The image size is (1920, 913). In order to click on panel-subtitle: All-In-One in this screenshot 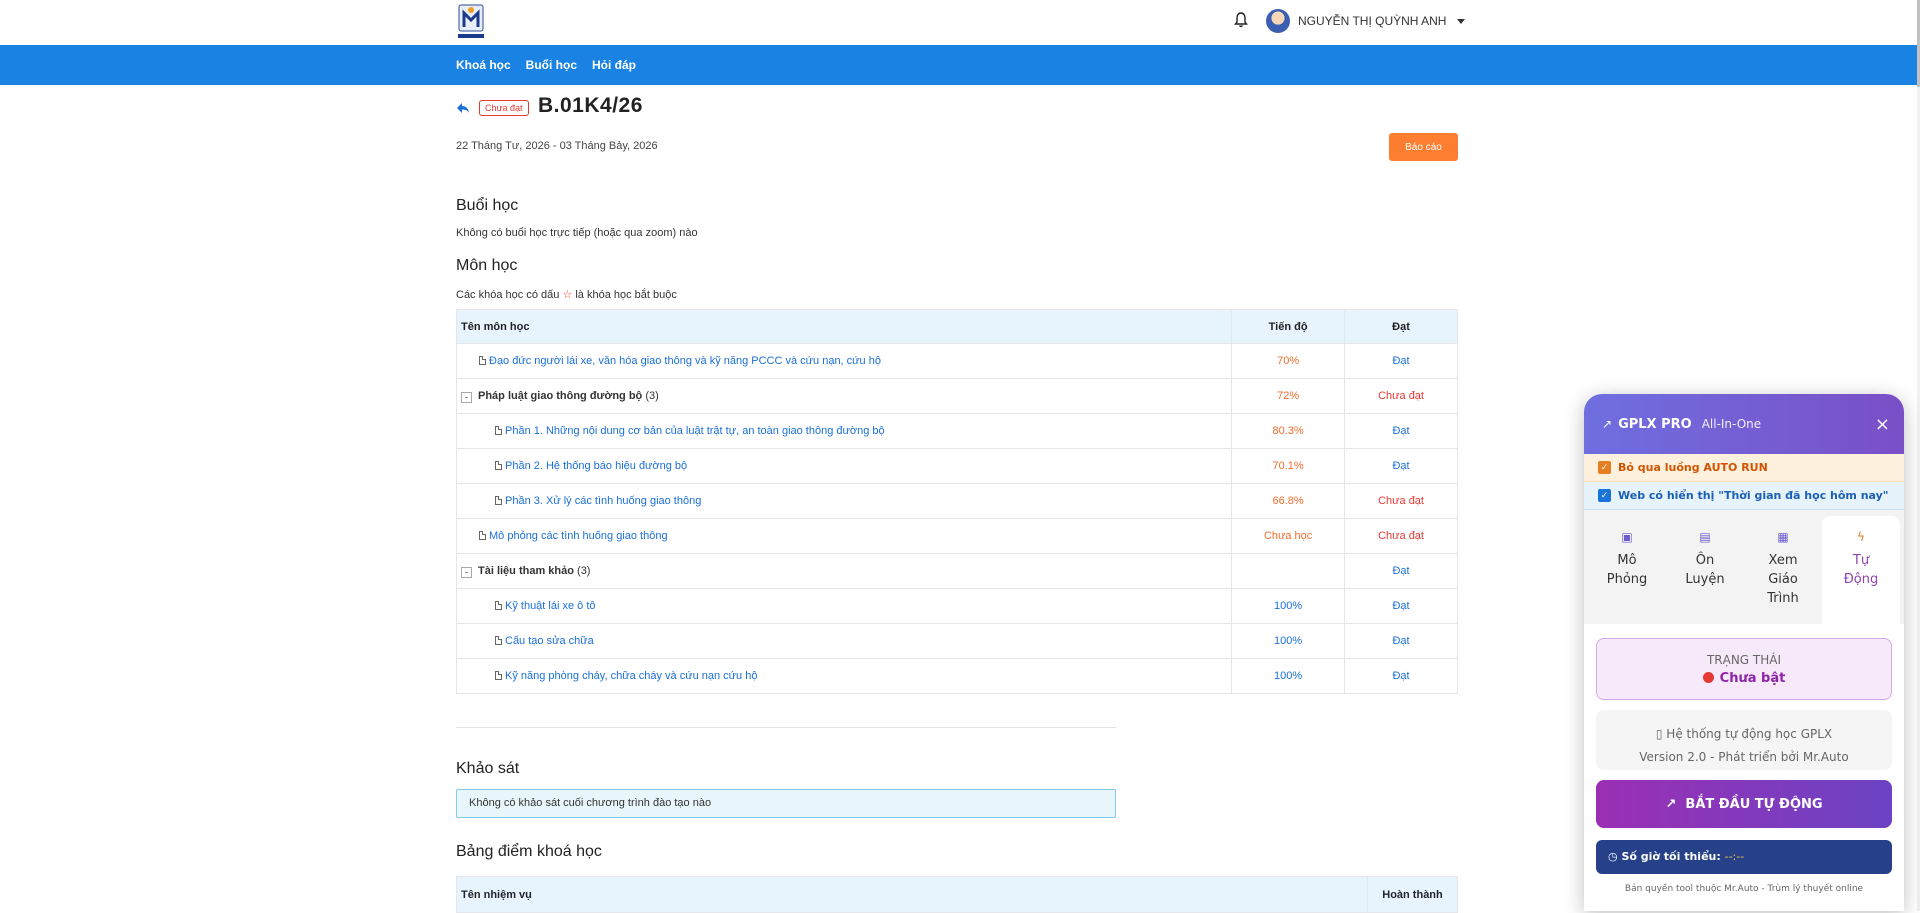, I will do `click(1731, 424)`.